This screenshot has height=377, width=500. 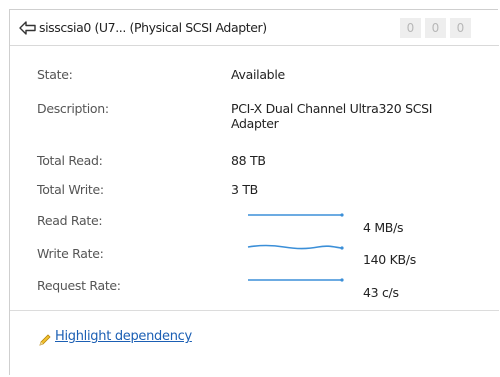 What do you see at coordinates (296, 280) in the screenshot?
I see `request-rate-sparkline` at bounding box center [296, 280].